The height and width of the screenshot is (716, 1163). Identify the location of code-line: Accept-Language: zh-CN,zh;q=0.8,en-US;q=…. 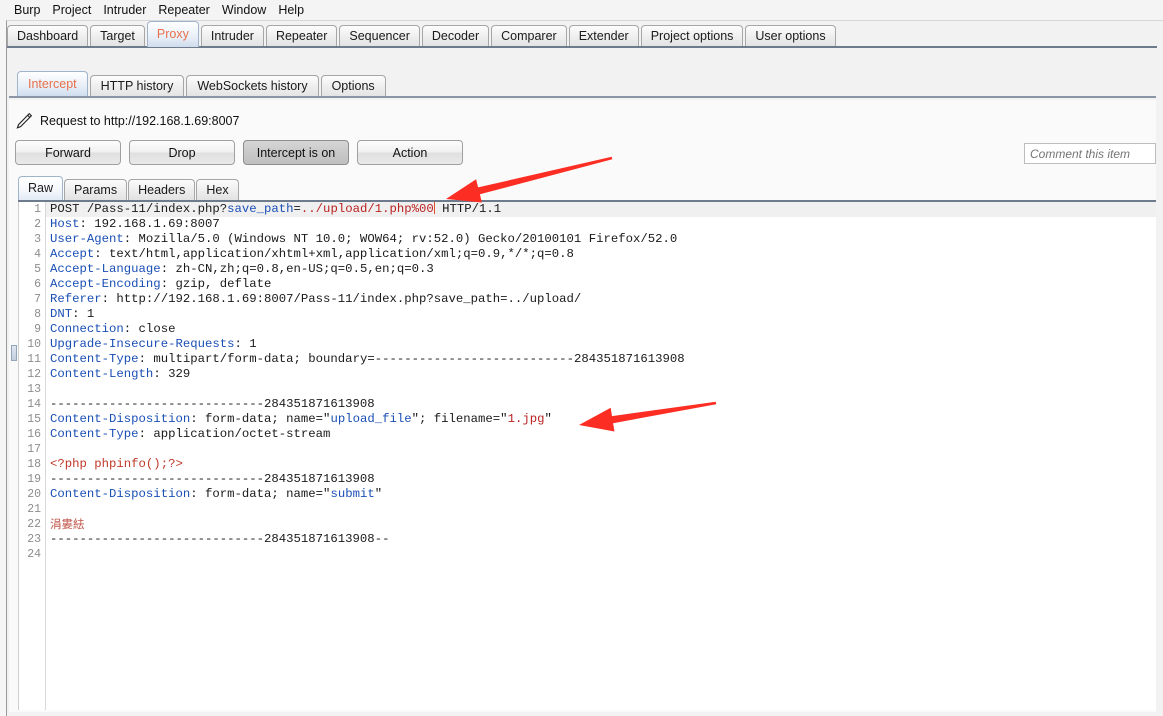
(601, 269).